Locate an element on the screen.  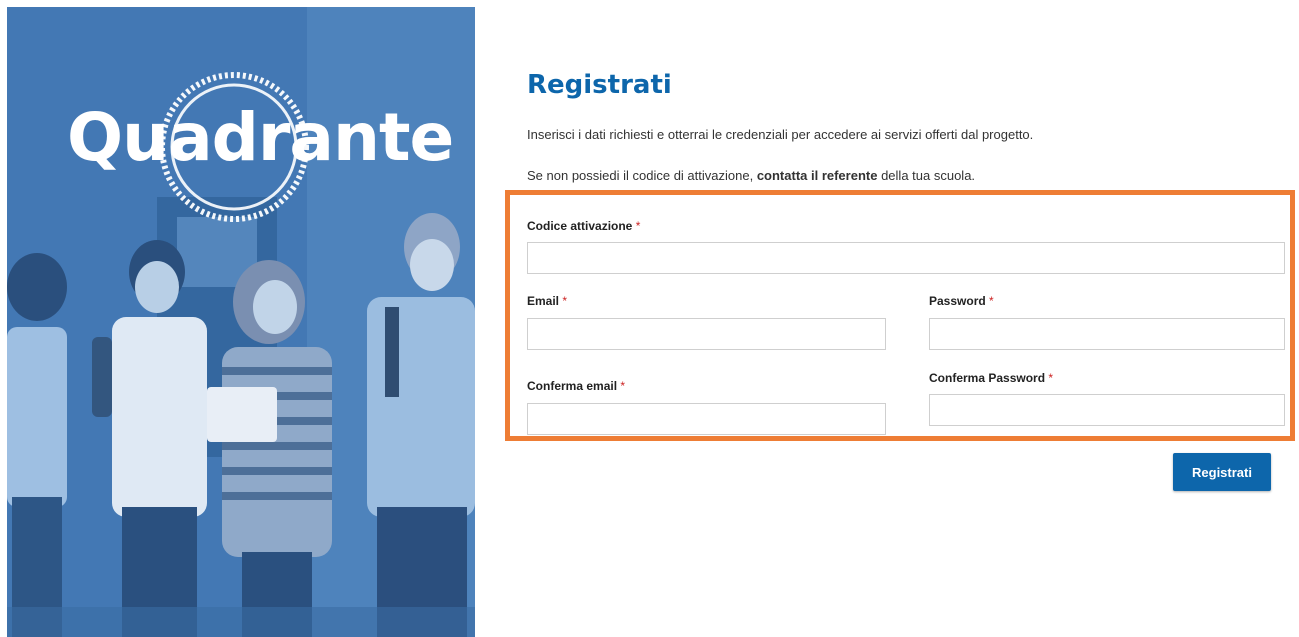
email-label: Email * is located at coordinates (547, 301).